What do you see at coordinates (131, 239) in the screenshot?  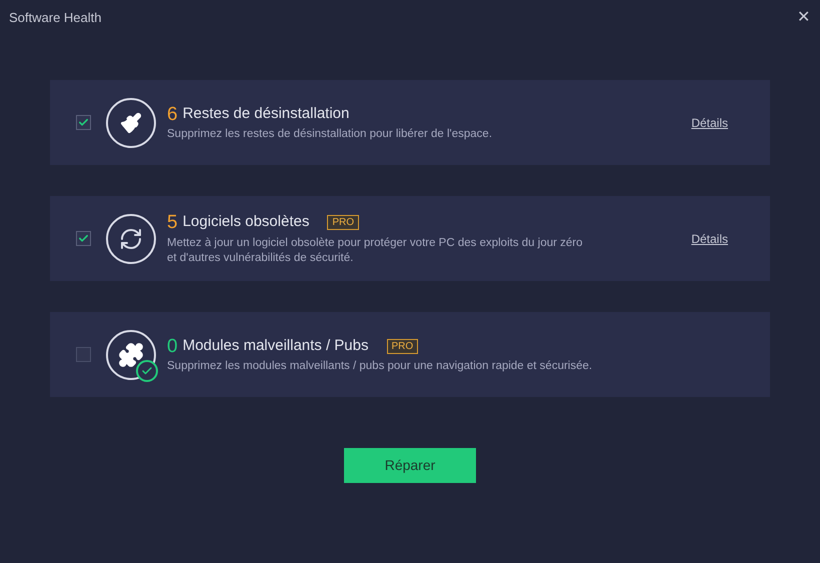 I see `refresh-icon` at bounding box center [131, 239].